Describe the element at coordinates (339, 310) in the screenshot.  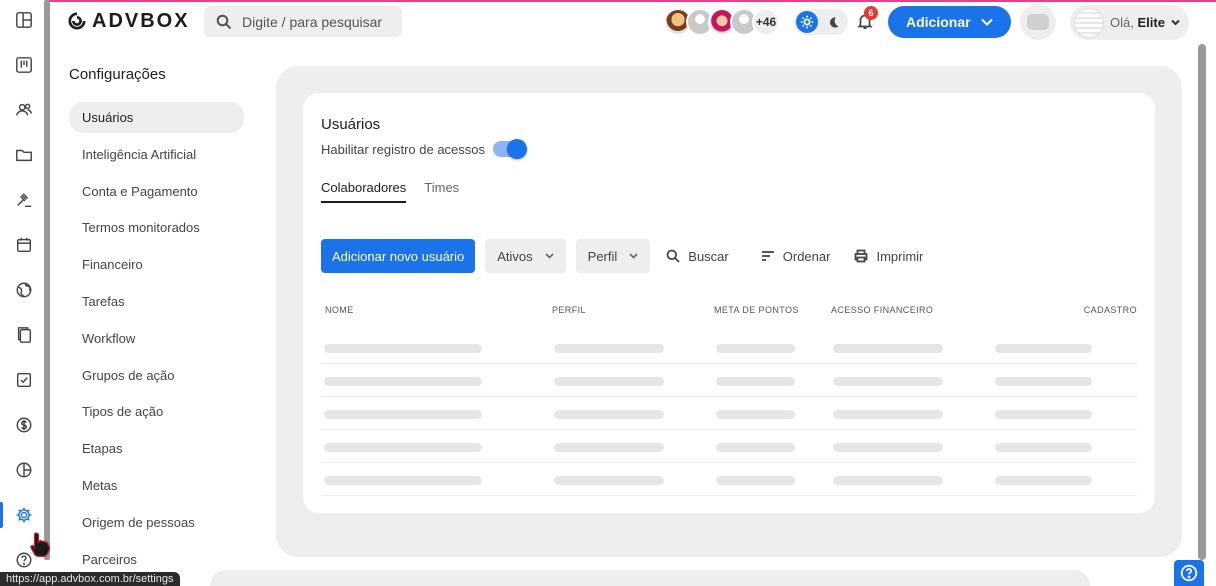
I see `column-header-nome: NOME` at that location.